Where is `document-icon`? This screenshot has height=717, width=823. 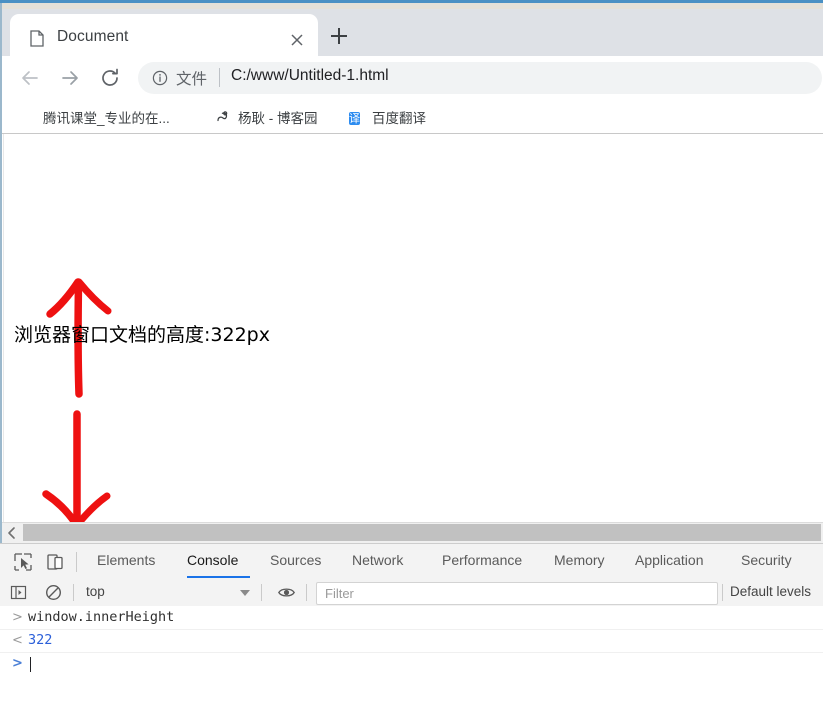 document-icon is located at coordinates (37, 38).